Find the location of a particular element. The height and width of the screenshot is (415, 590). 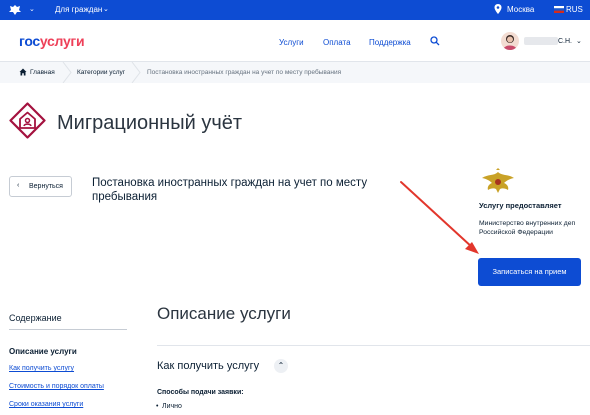

mvd-emblem-icon is located at coordinates (498, 180).